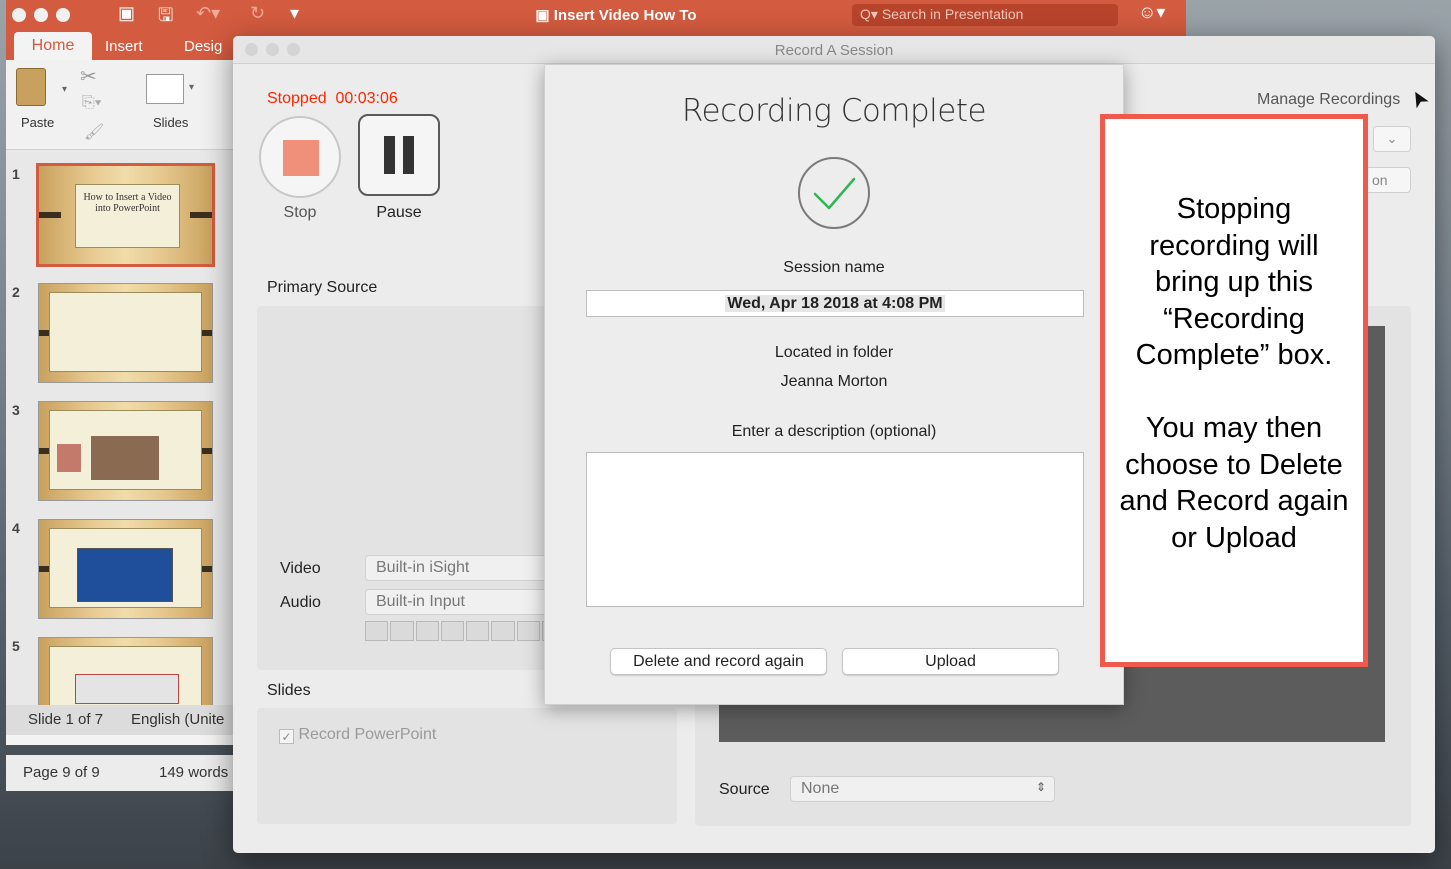 The width and height of the screenshot is (1451, 869). What do you see at coordinates (125, 575) in the screenshot?
I see `slide-4-image` at bounding box center [125, 575].